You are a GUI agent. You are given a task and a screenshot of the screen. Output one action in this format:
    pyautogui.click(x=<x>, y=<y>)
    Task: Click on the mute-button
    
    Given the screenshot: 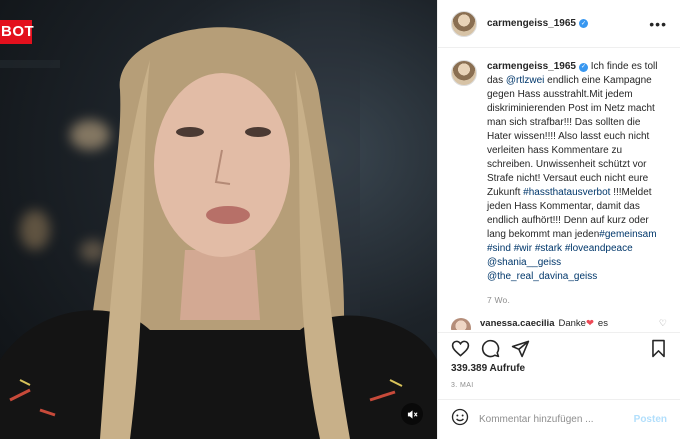 What is the action you would take?
    pyautogui.click(x=412, y=414)
    